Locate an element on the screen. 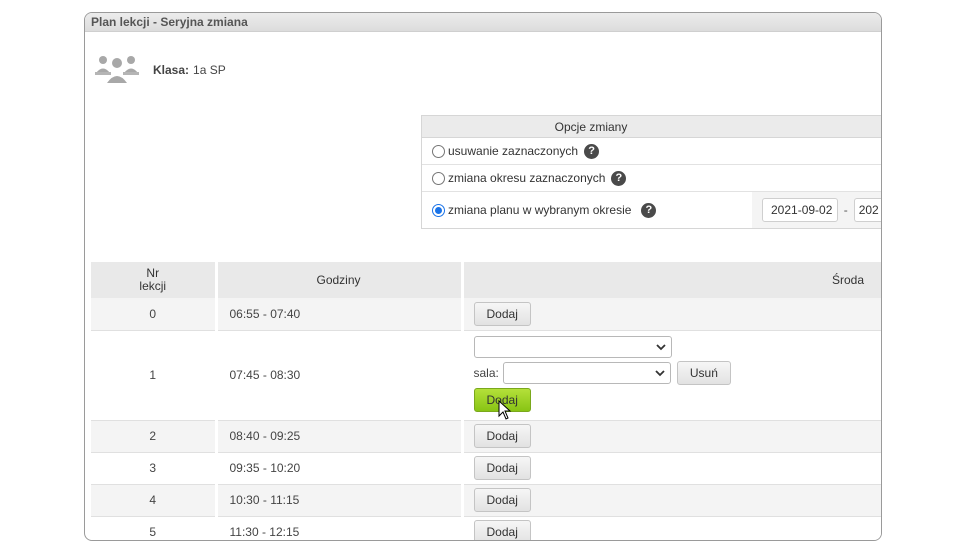  class-label: Klasa: is located at coordinates (171, 70).